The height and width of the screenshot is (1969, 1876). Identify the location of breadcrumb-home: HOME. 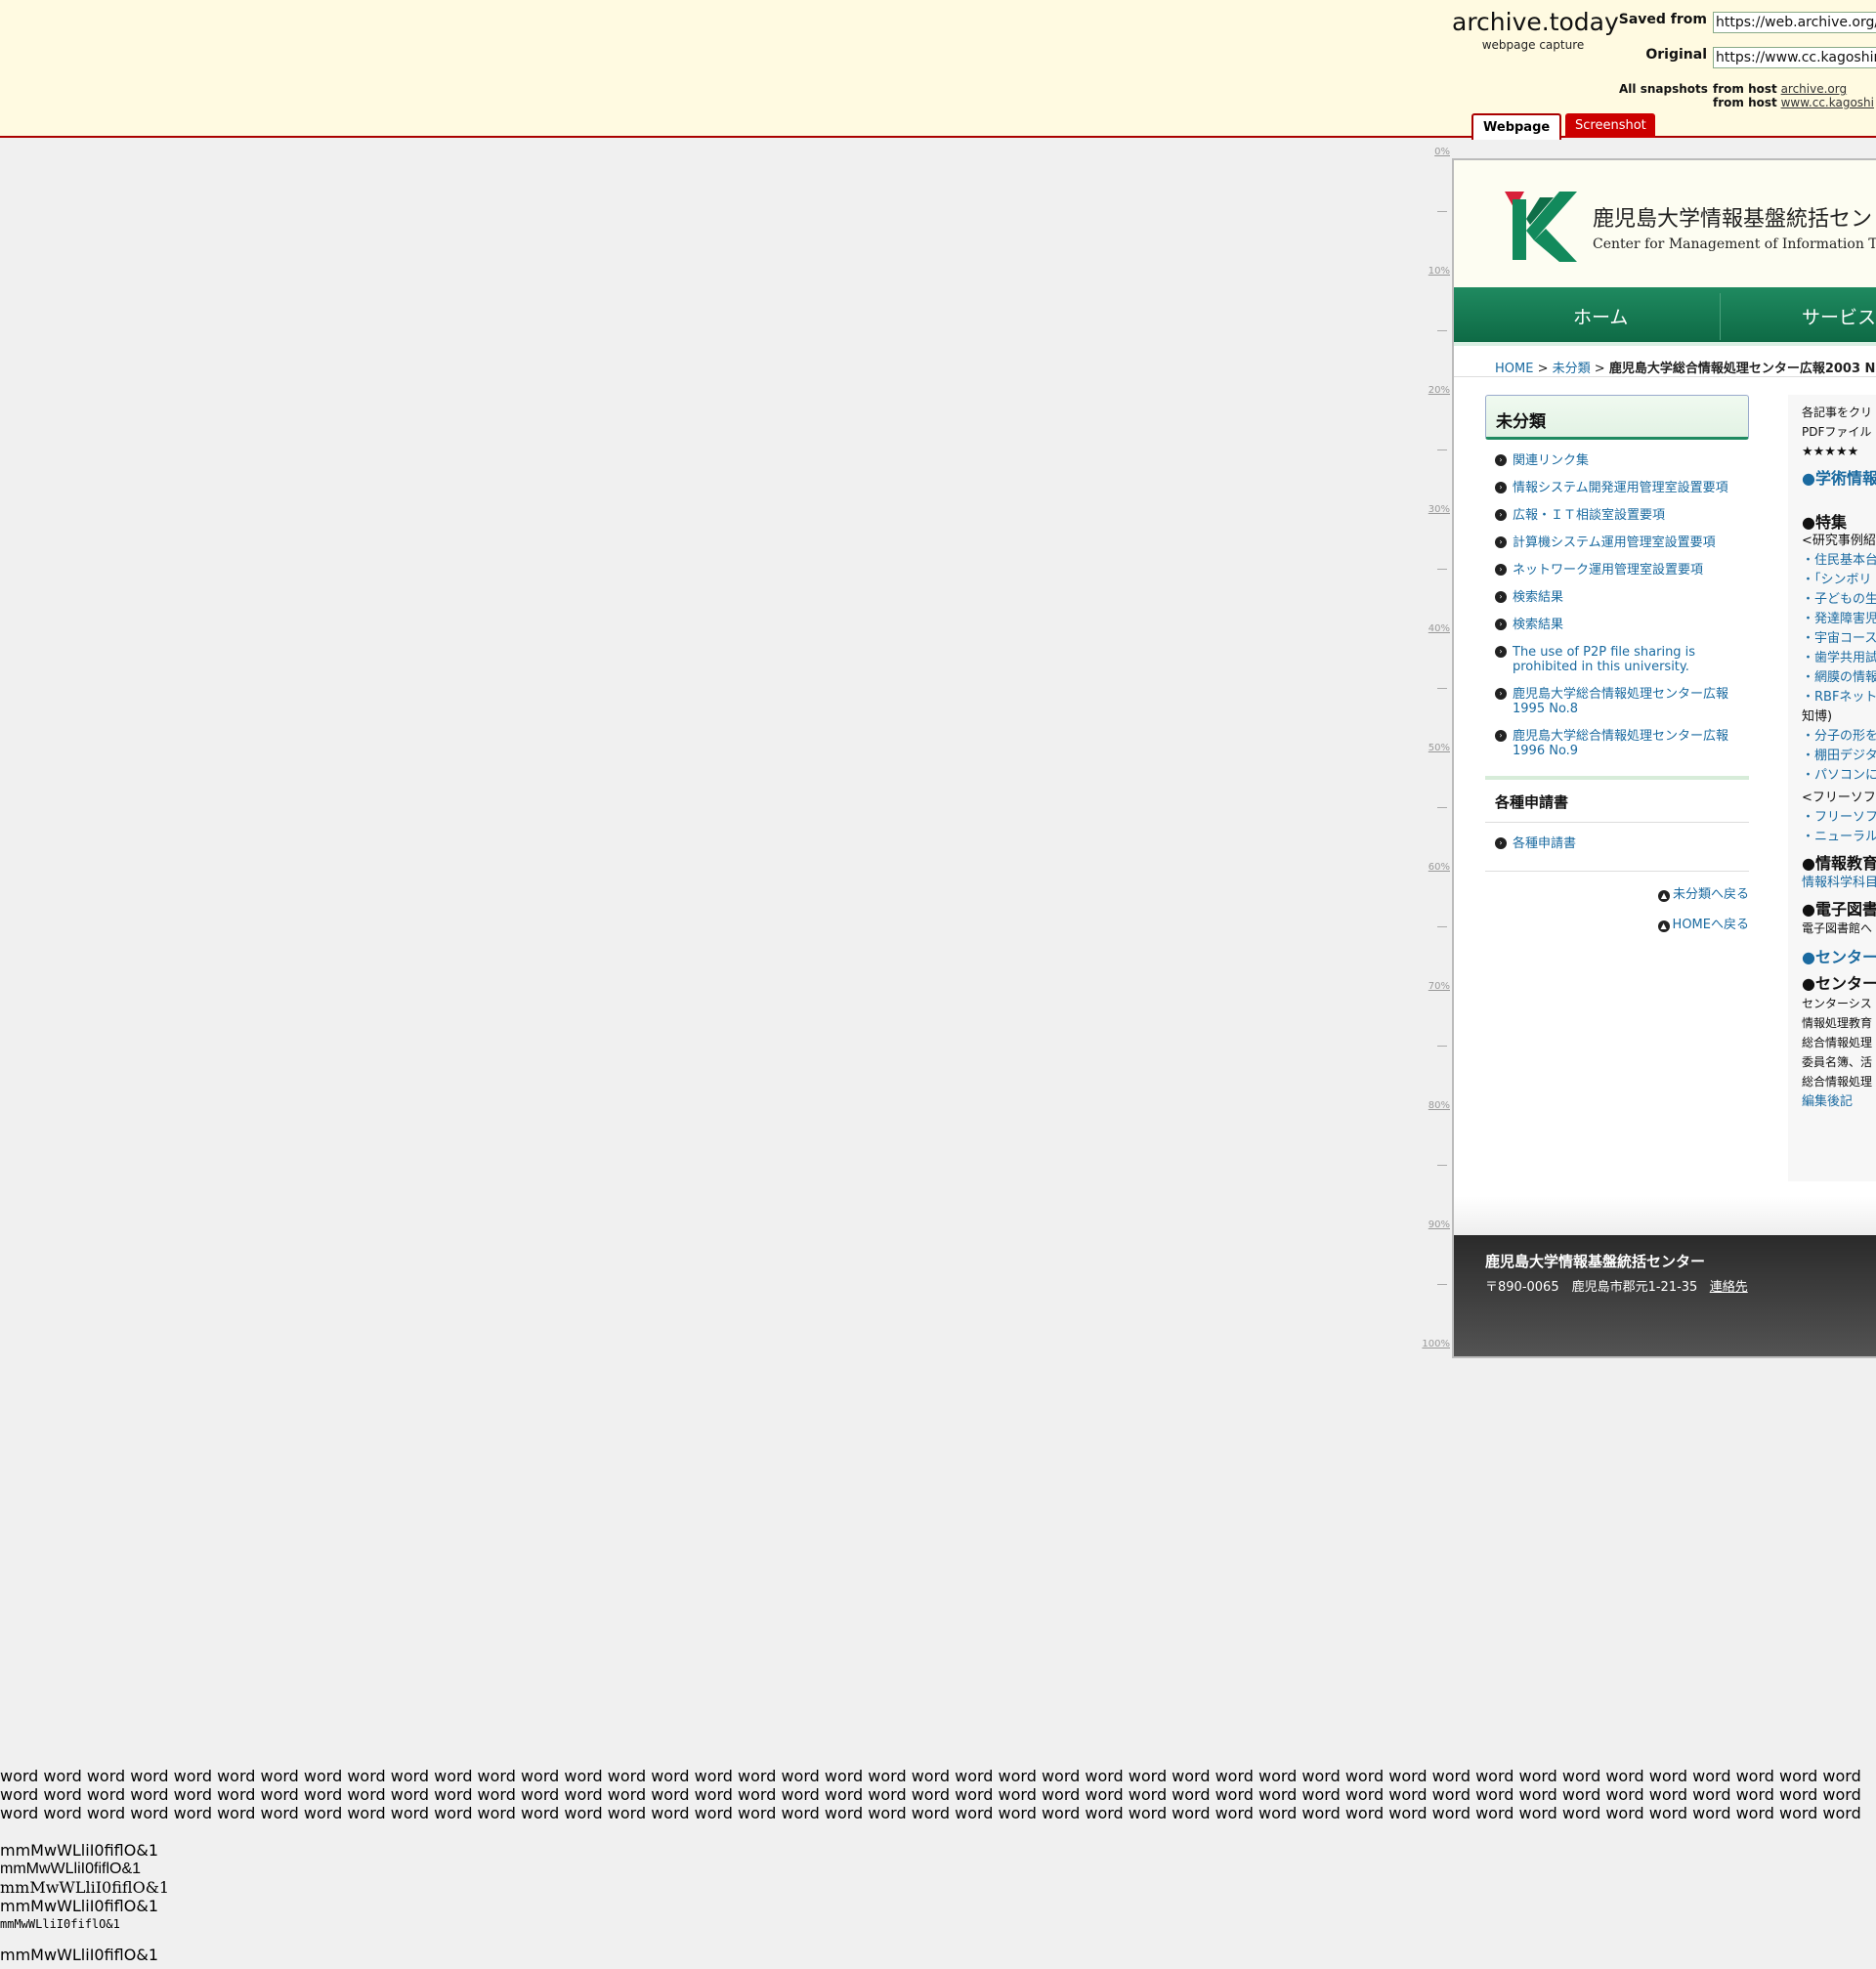
(1514, 369).